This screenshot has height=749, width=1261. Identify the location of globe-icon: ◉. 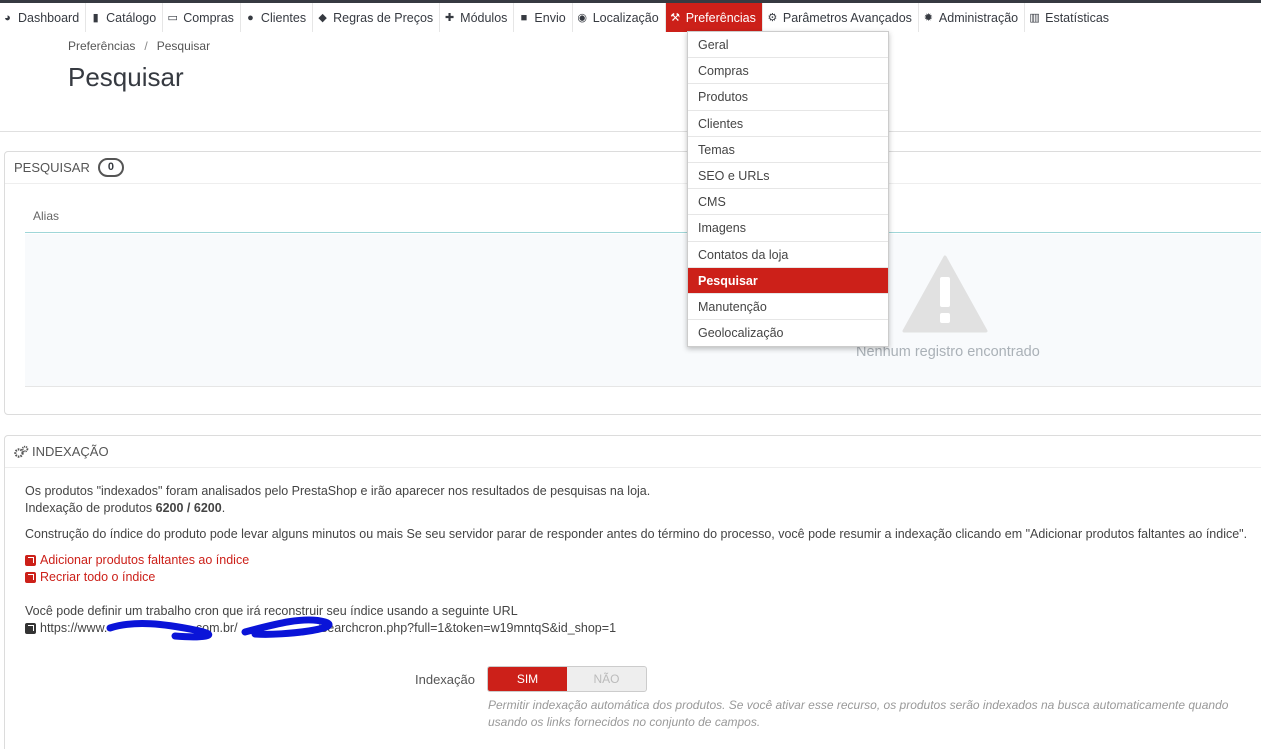
(582, 17).